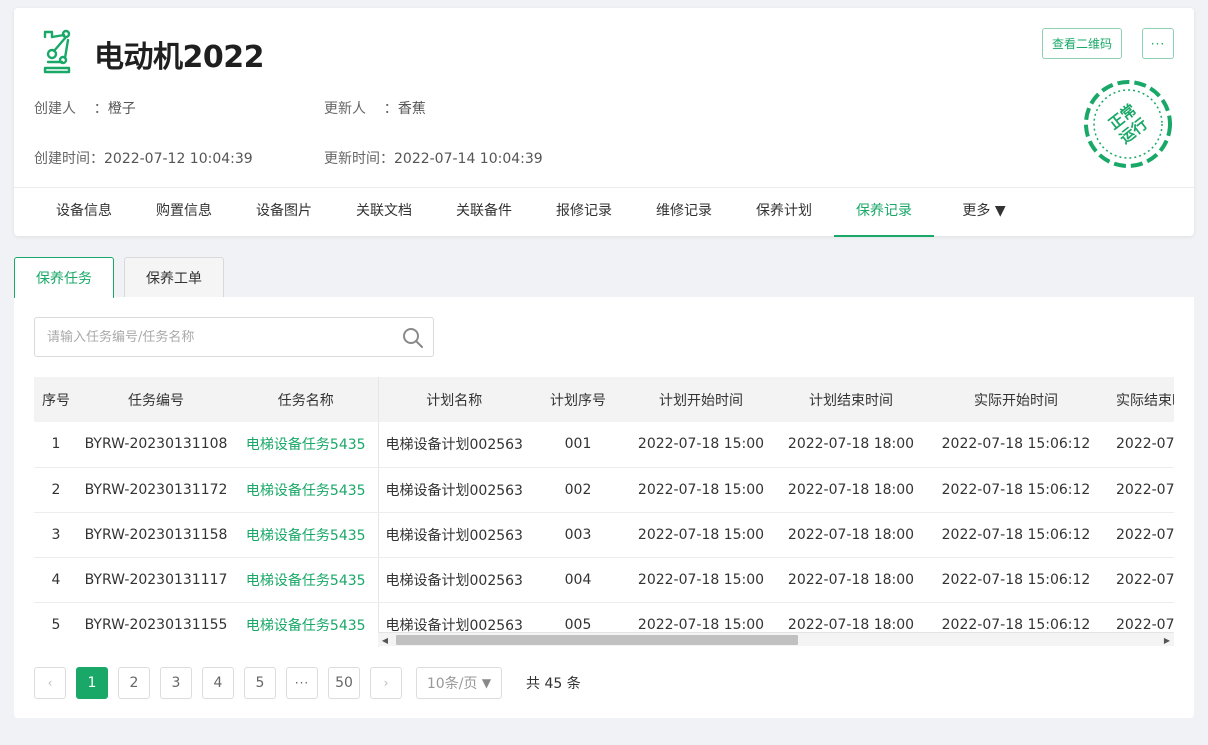 The image size is (1208, 745). Describe the element at coordinates (484, 212) in the screenshot. I see `tab-related-spare-parts: 关联备件` at that location.